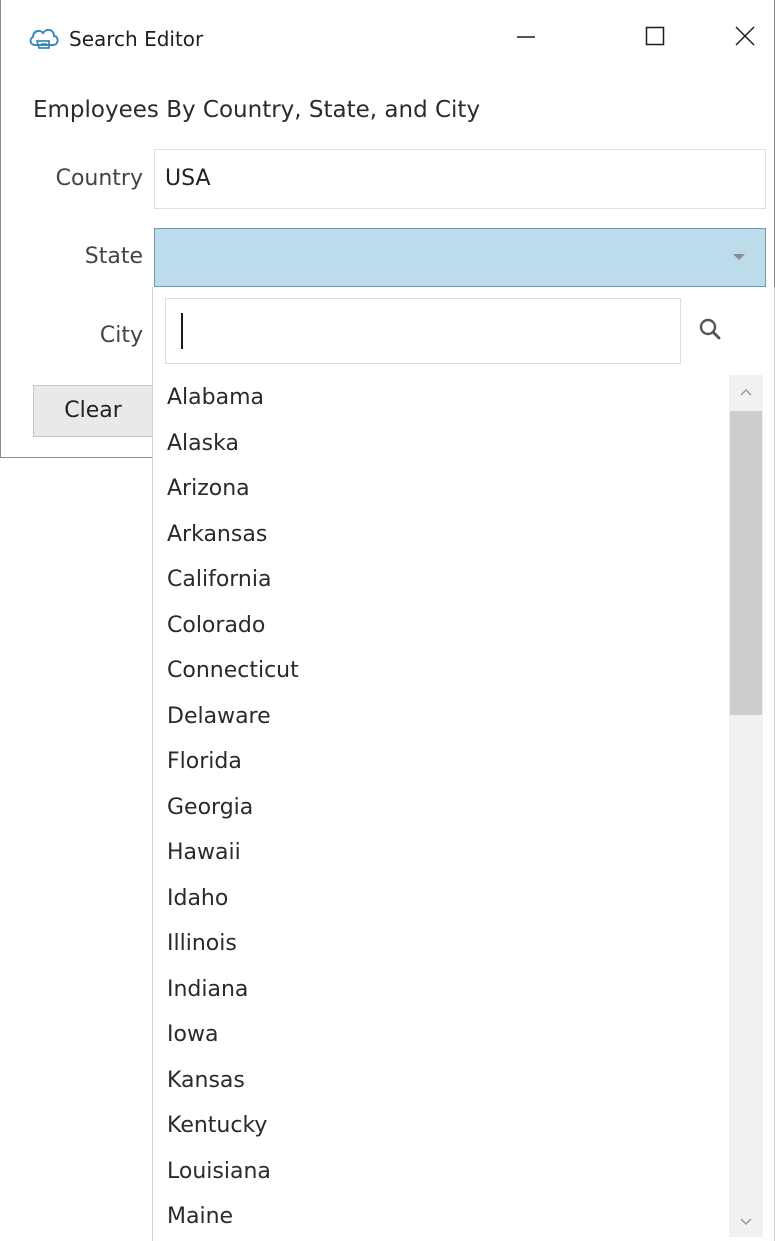 This screenshot has height=1241, width=775. I want to click on clear-button: Clear, so click(93, 411).